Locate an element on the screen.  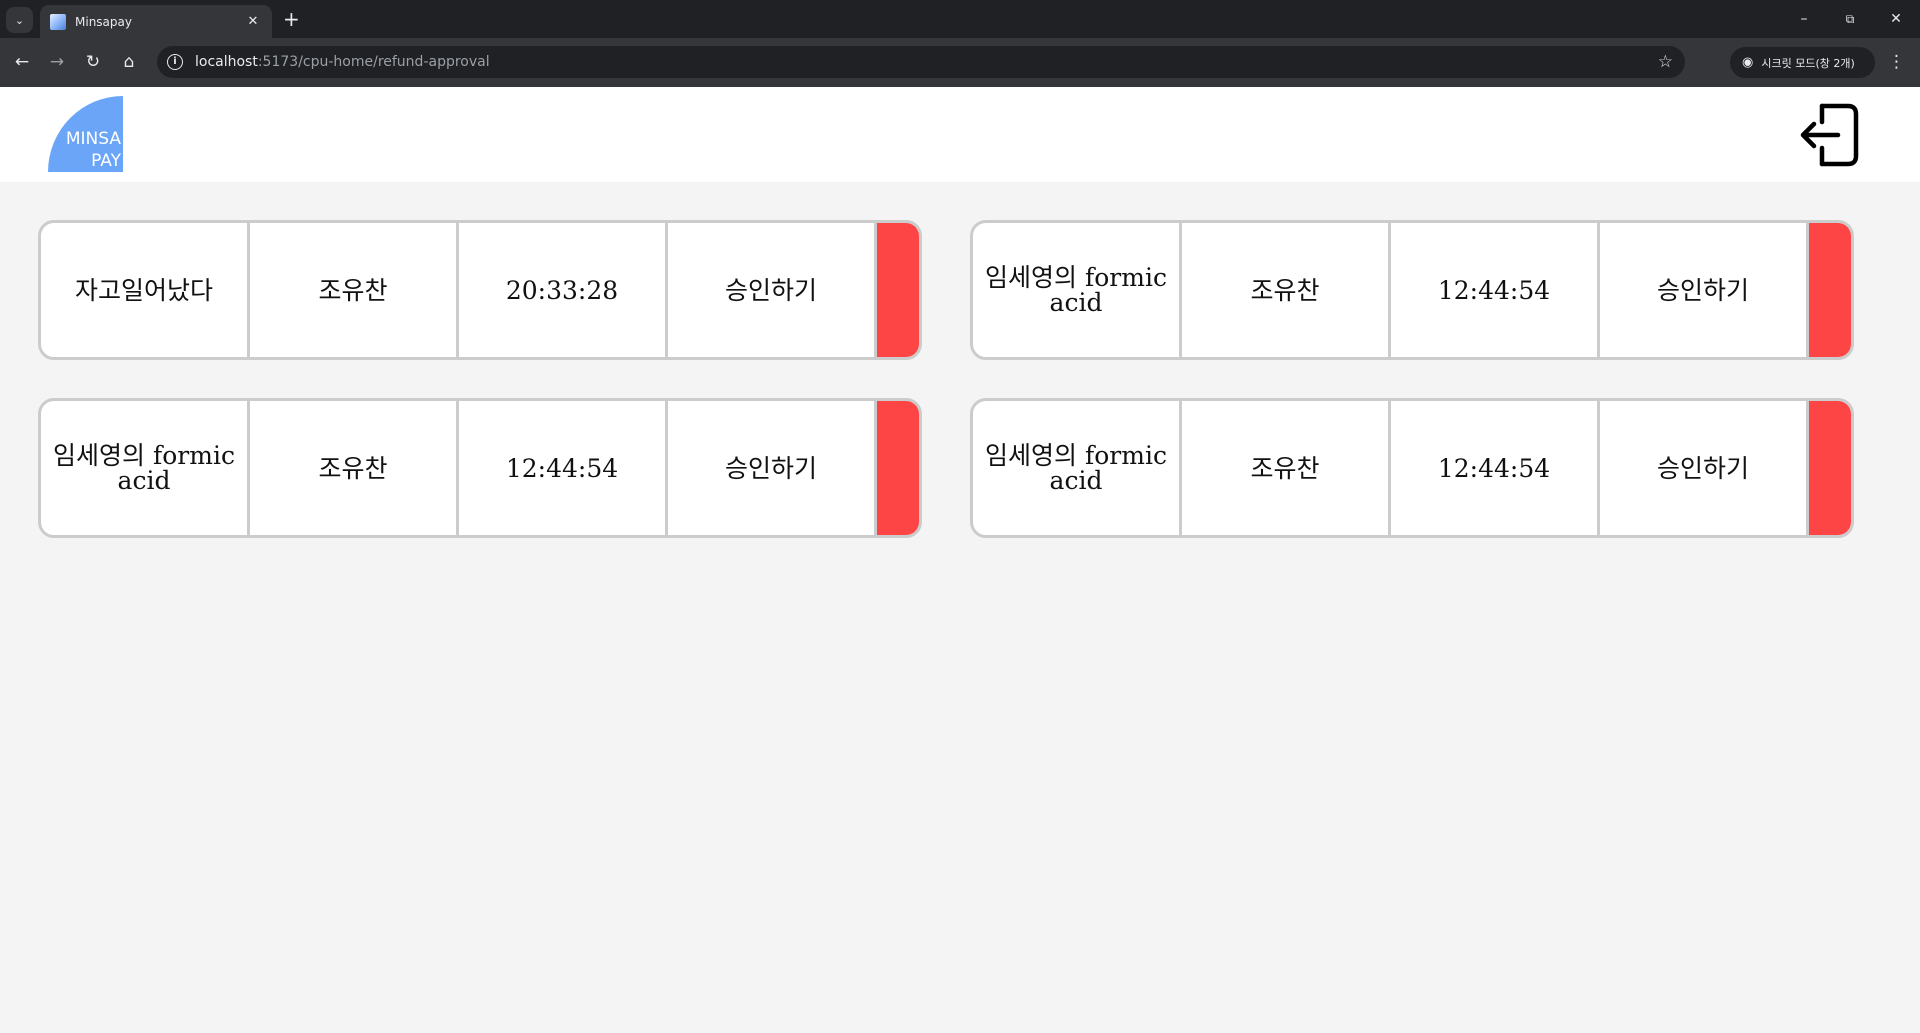
request-time: 20:33:28 is located at coordinates (563, 290).